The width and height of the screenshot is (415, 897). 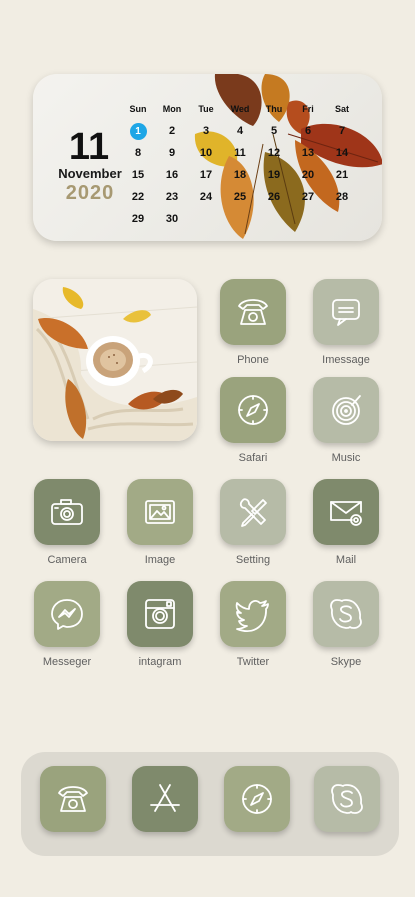 What do you see at coordinates (308, 175) in the screenshot?
I see `calendar-date: 20` at bounding box center [308, 175].